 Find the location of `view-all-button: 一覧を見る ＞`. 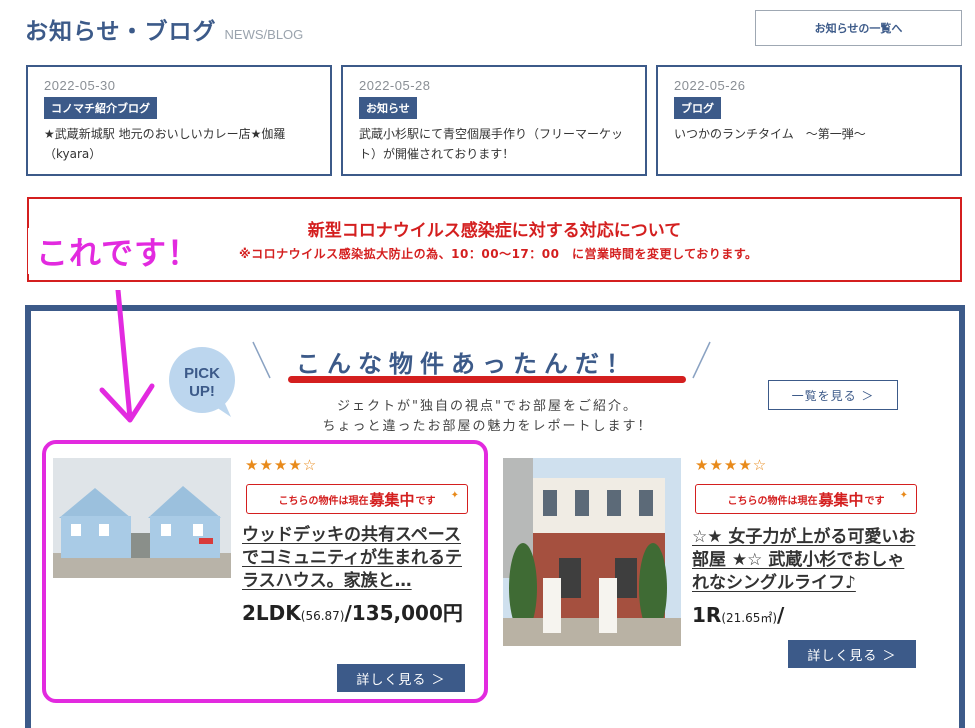

view-all-button: 一覧を見る ＞ is located at coordinates (833, 395).